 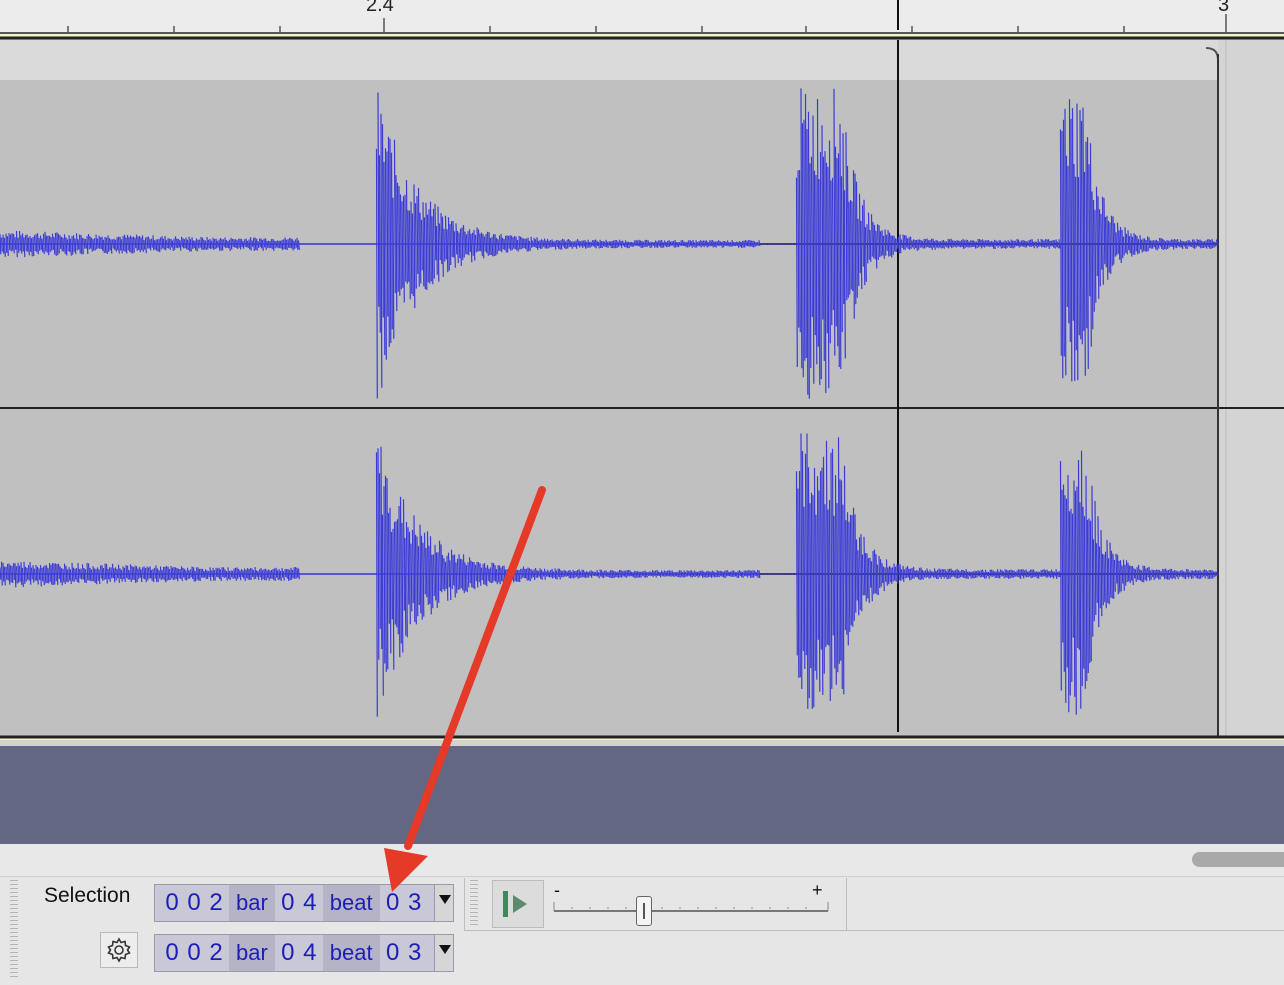 I want to click on playback-speed-slider: - +, so click(x=692, y=904).